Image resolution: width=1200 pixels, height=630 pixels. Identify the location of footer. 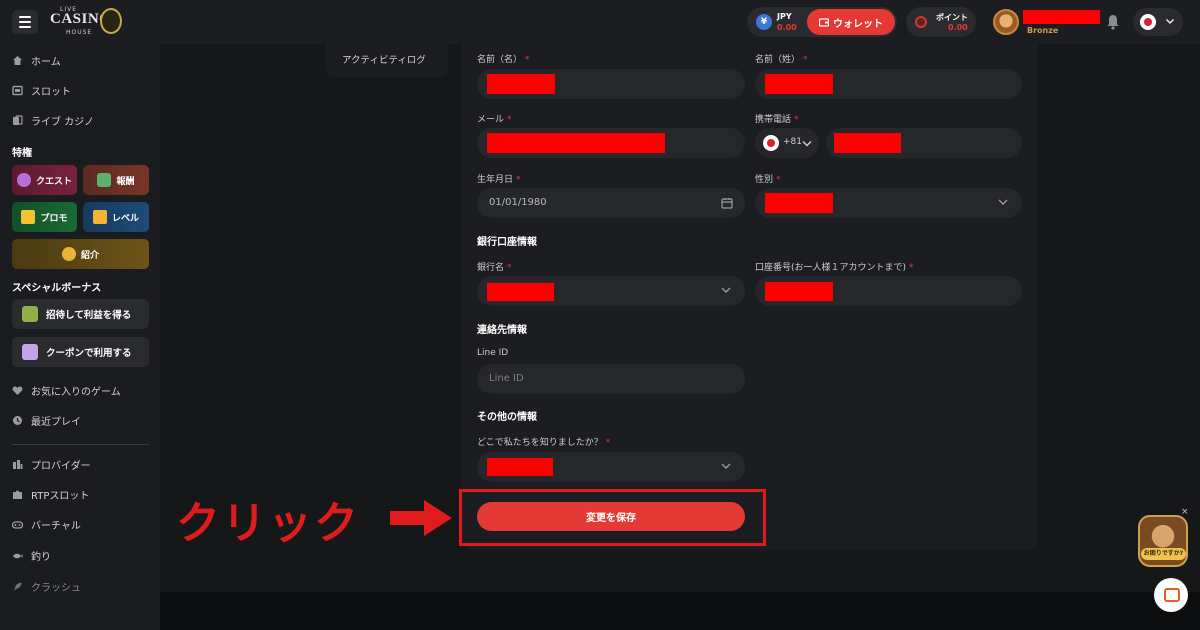
(680, 611).